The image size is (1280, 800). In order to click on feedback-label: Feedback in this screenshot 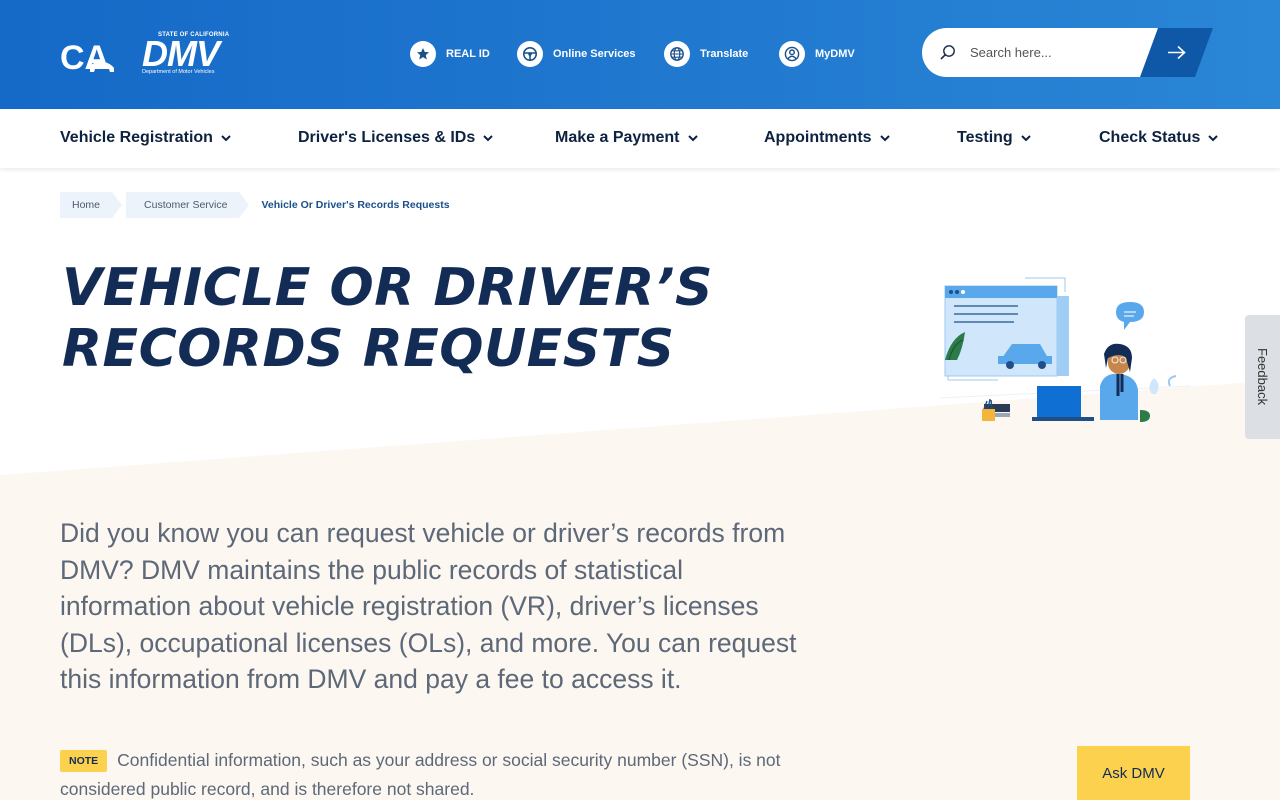, I will do `click(1262, 377)`.